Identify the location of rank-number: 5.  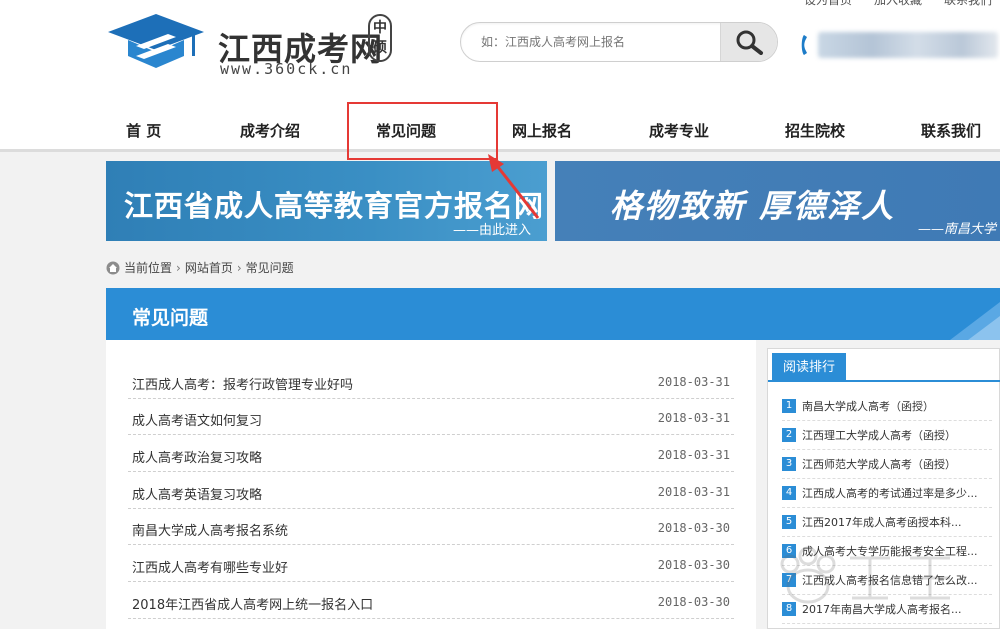
(789, 522).